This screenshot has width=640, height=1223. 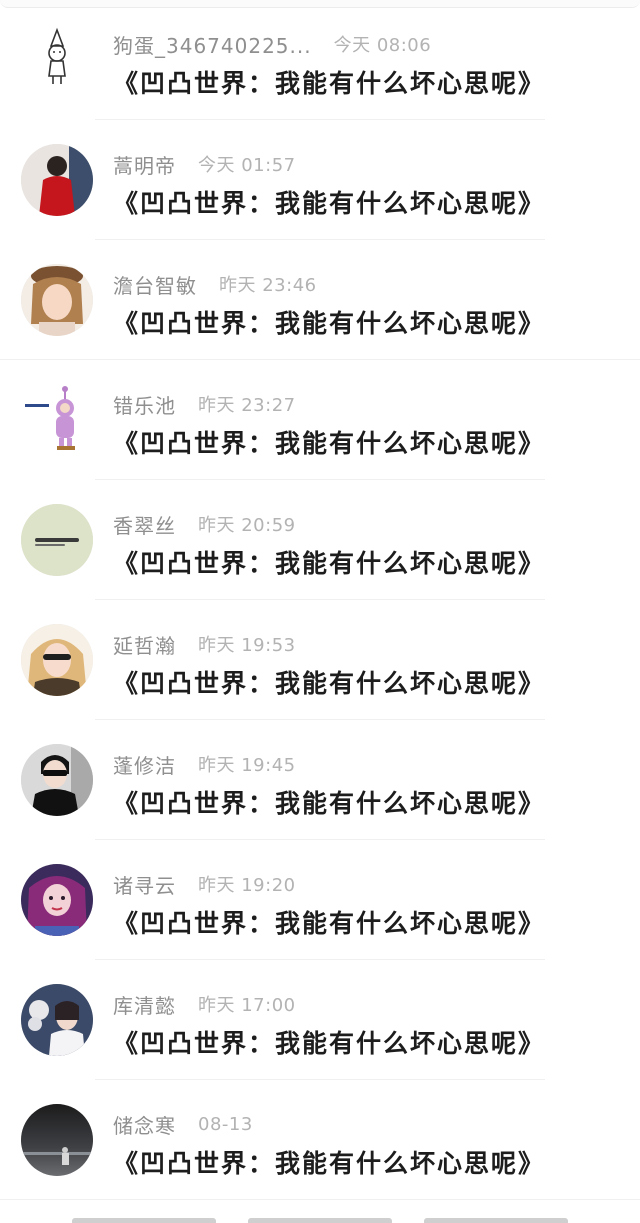 I want to click on comment-time: 今天 08:06, so click(x=382, y=45).